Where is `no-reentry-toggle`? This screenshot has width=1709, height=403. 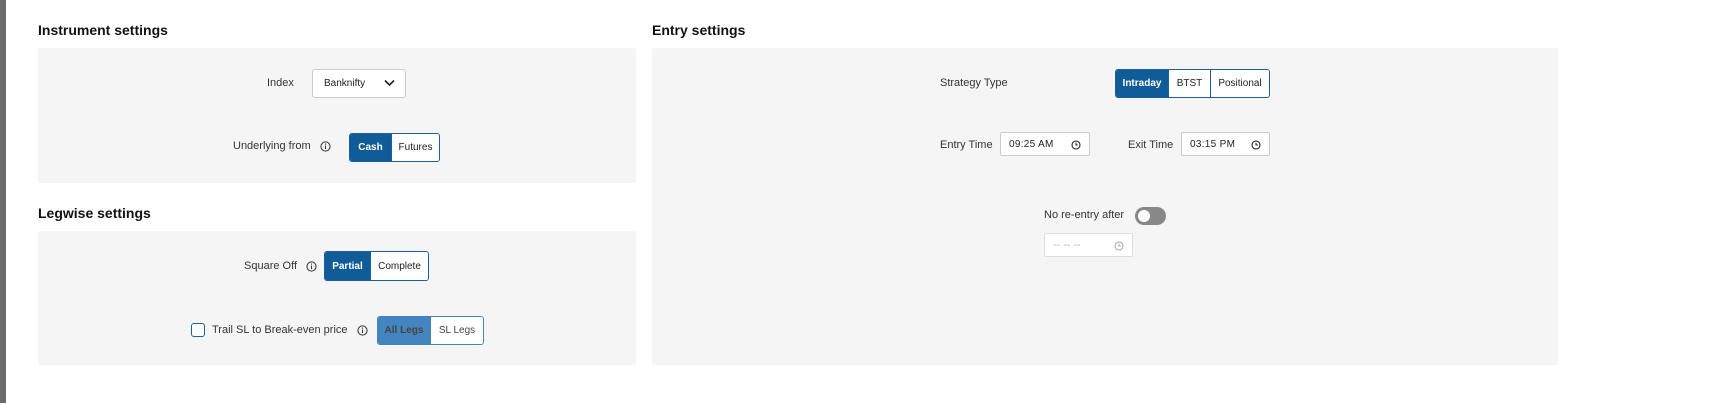
no-reentry-toggle is located at coordinates (1150, 216).